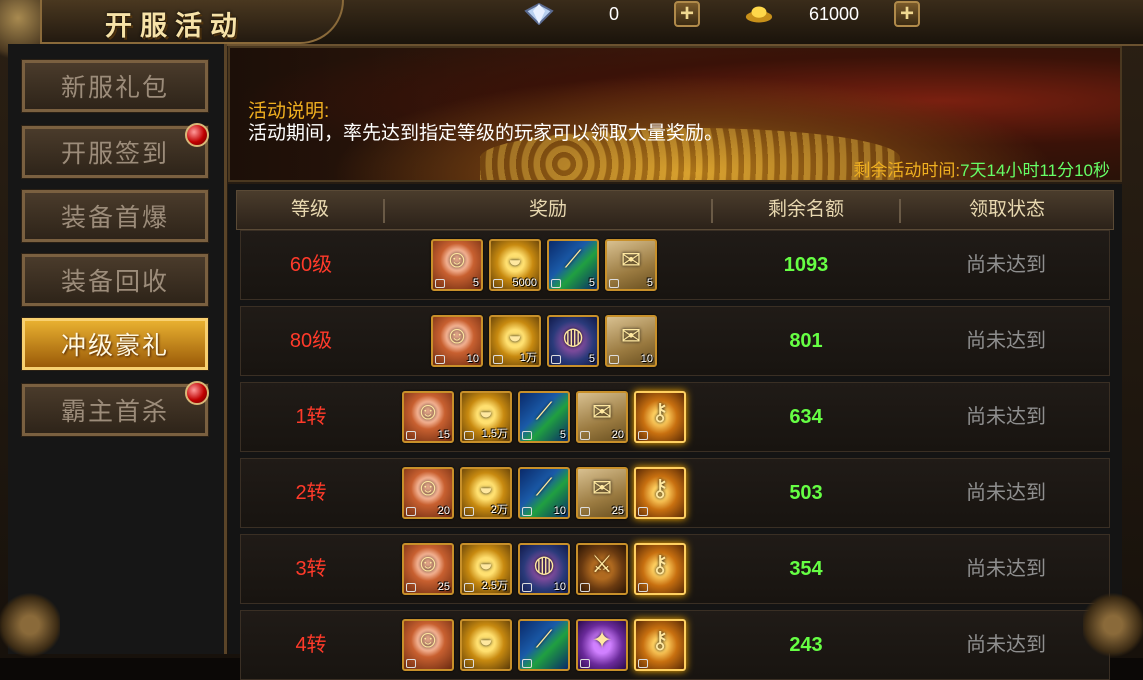 The height and width of the screenshot is (680, 1143). Describe the element at coordinates (539, 14) in the screenshot. I see `diamond-icon` at that location.